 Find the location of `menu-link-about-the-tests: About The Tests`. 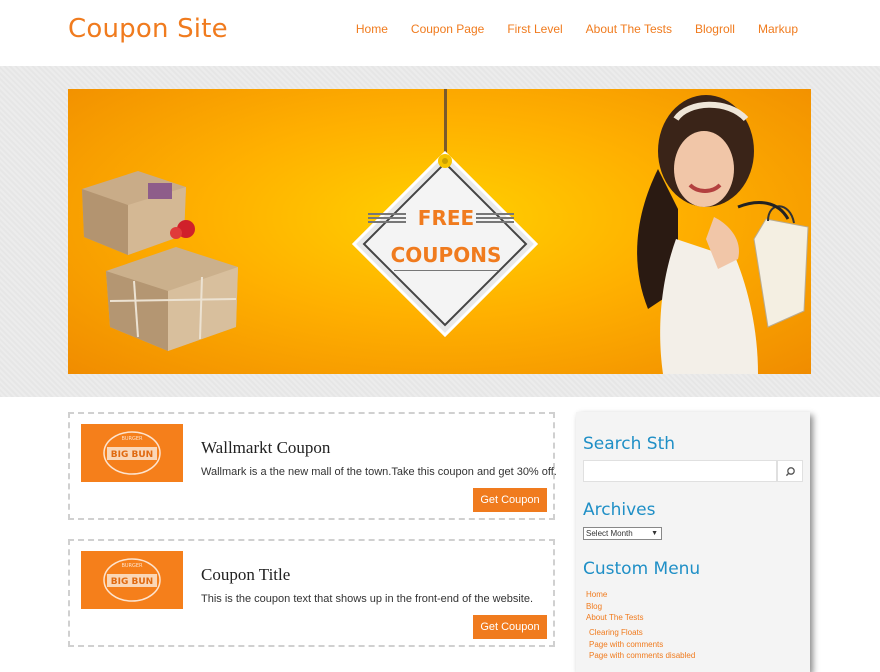

menu-link-about-the-tests: About The Tests is located at coordinates (615, 617).